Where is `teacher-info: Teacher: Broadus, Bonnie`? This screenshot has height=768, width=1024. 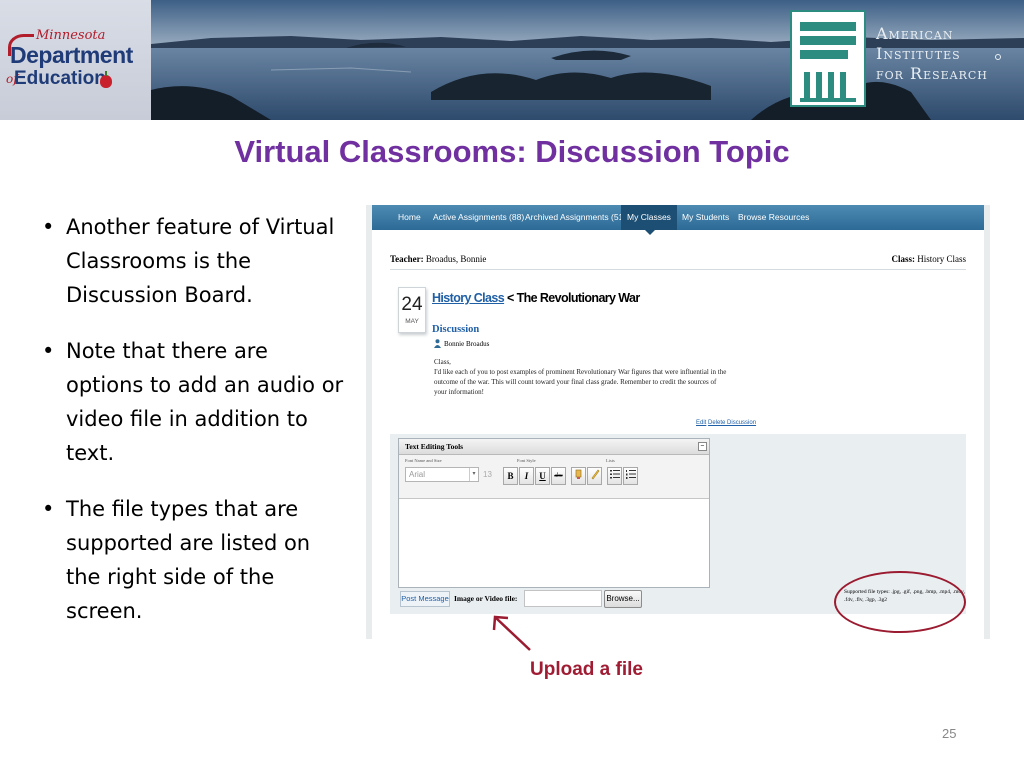
teacher-info: Teacher: Broadus, Bonnie is located at coordinates (438, 259).